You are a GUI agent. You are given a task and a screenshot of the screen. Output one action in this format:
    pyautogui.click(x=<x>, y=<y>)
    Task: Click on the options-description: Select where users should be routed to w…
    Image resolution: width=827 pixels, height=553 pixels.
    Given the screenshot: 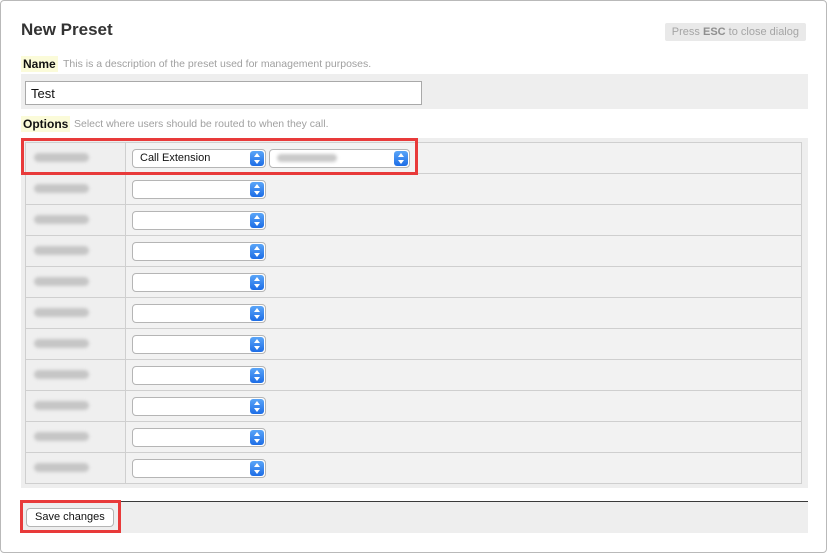 What is the action you would take?
    pyautogui.click(x=201, y=124)
    